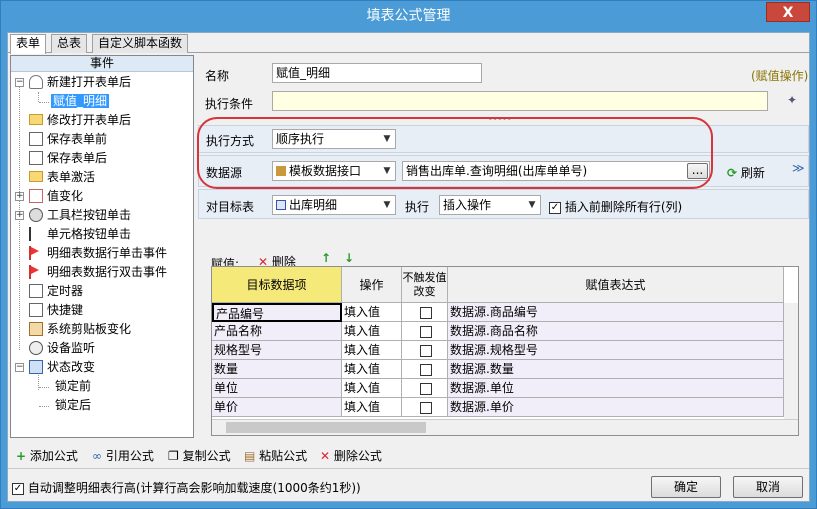  I want to click on target-panel: 对目标表 出库明细 ▼ 执行 插入操作 ▼ ✓ 插入前删除所有行(列), so click(503, 204).